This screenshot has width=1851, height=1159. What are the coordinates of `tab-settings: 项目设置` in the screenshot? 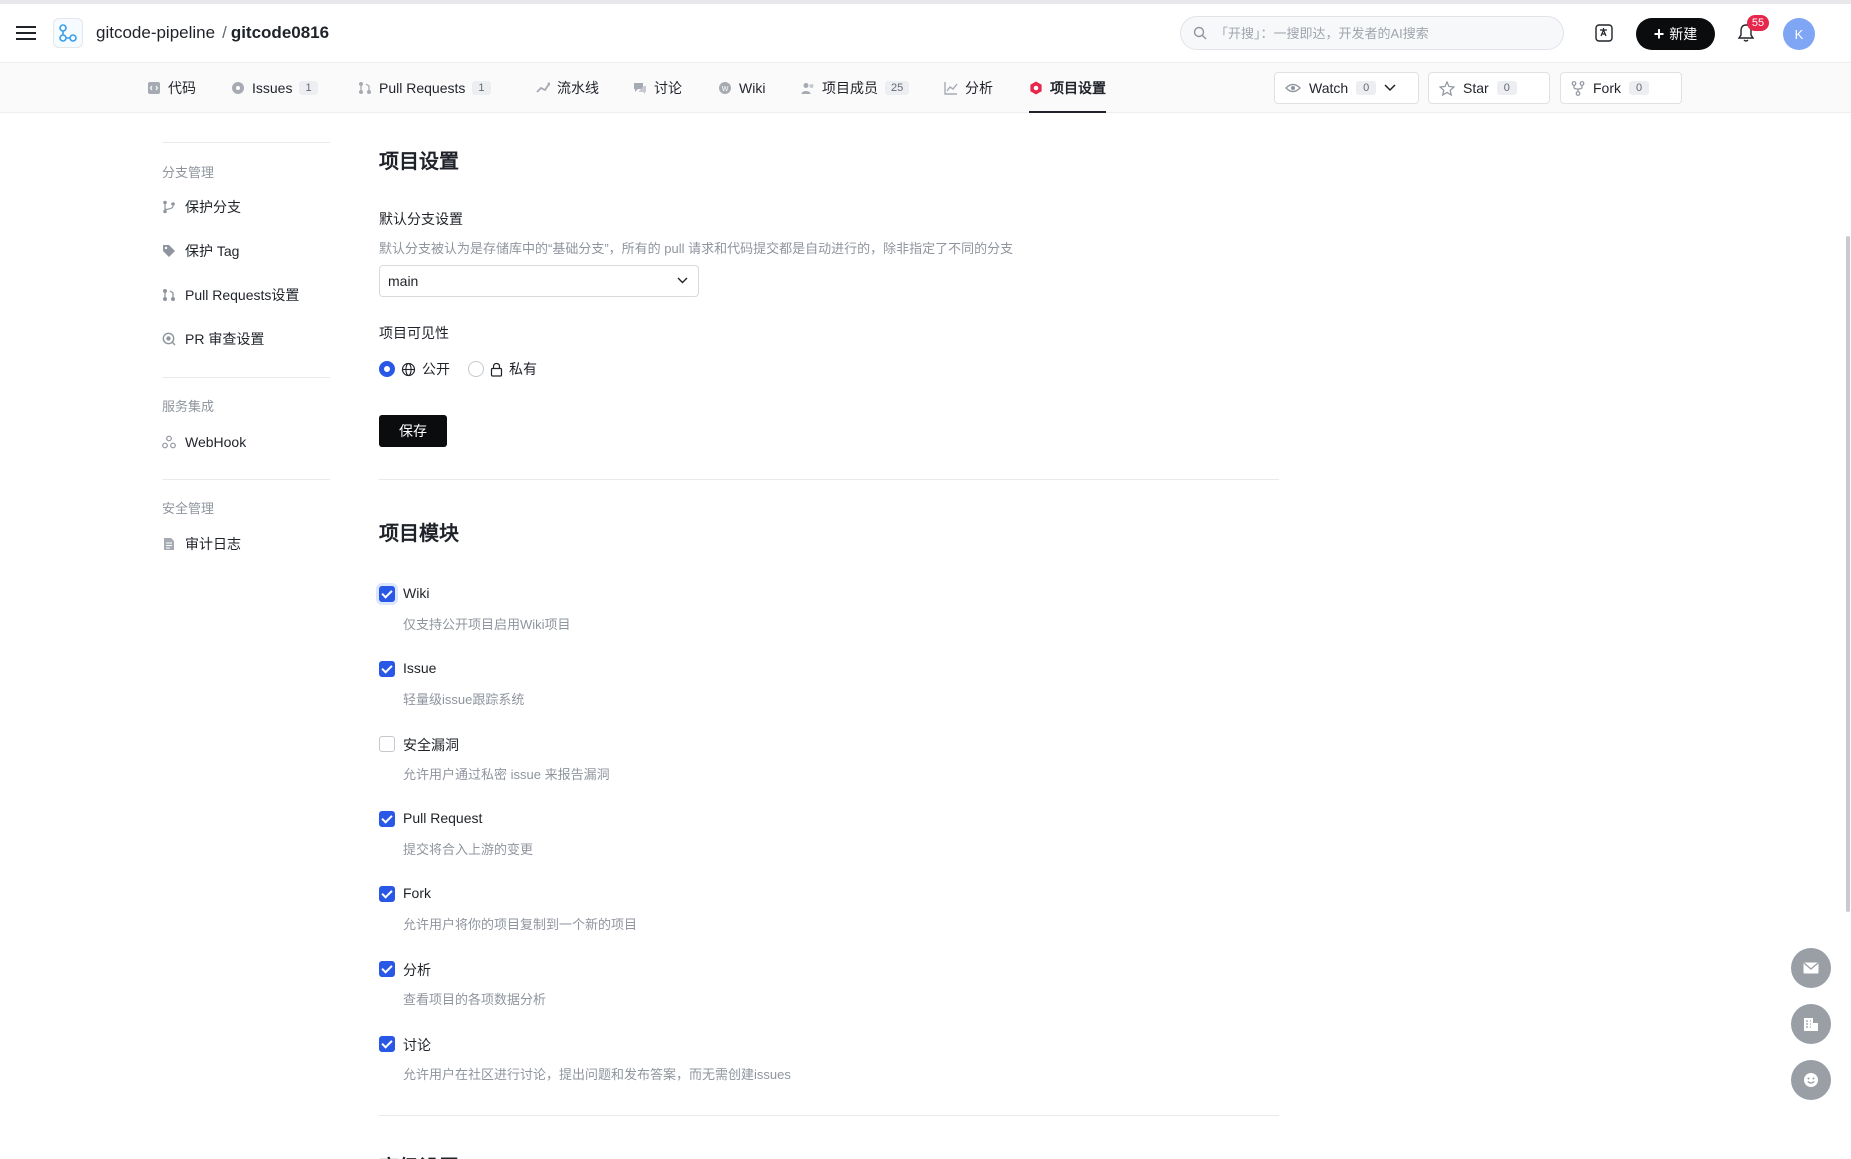 It's located at (1067, 88).